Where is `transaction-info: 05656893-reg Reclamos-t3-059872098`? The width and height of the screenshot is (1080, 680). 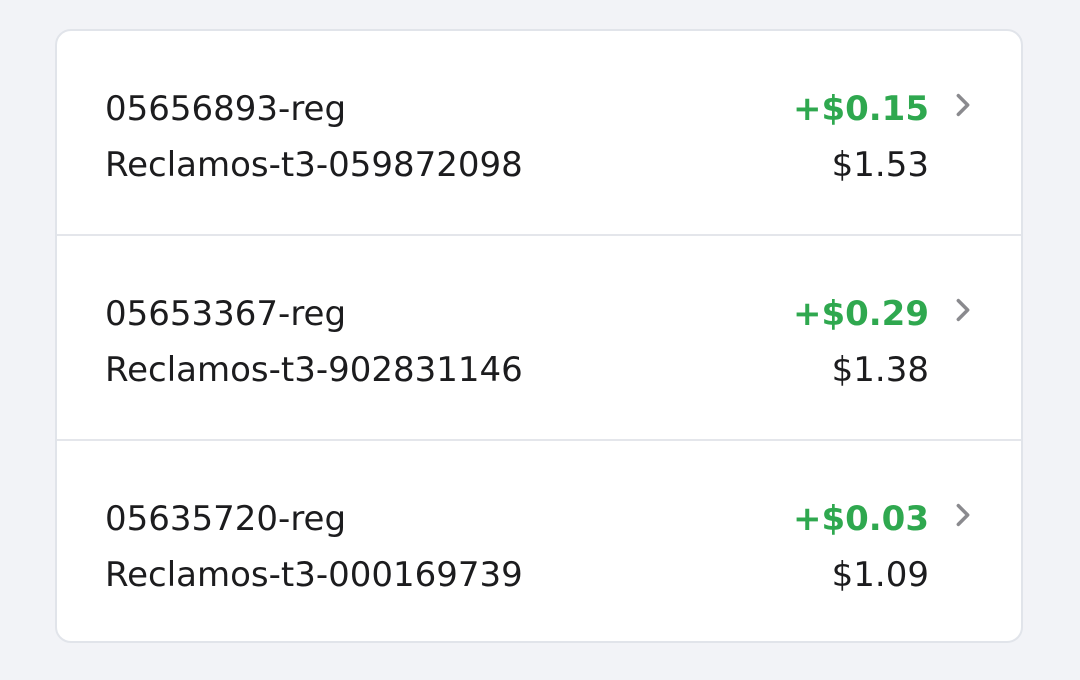
transaction-info: 05656893-reg Reclamos-t3-059872098 is located at coordinates (314, 137).